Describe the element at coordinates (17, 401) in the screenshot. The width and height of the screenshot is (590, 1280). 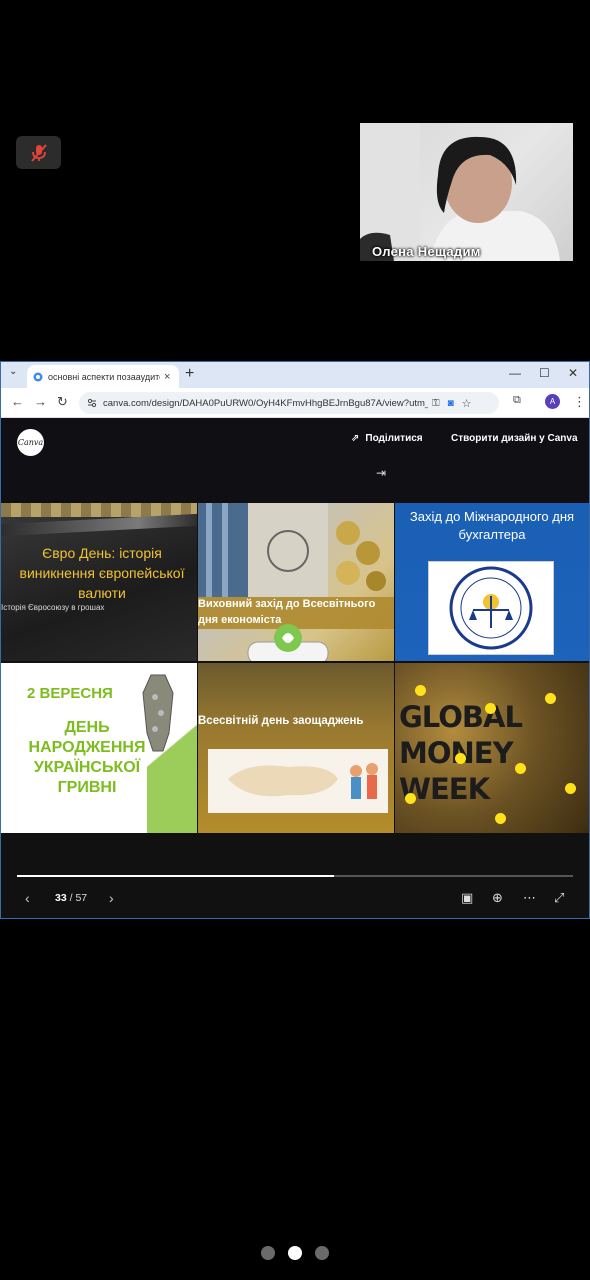
I see `back-icon: ←` at that location.